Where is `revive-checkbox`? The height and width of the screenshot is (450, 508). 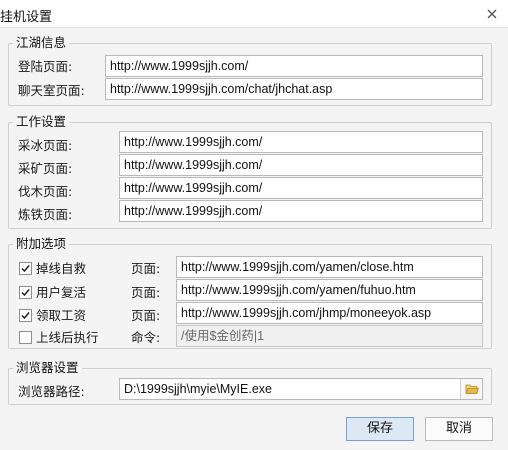 revive-checkbox is located at coordinates (25, 292).